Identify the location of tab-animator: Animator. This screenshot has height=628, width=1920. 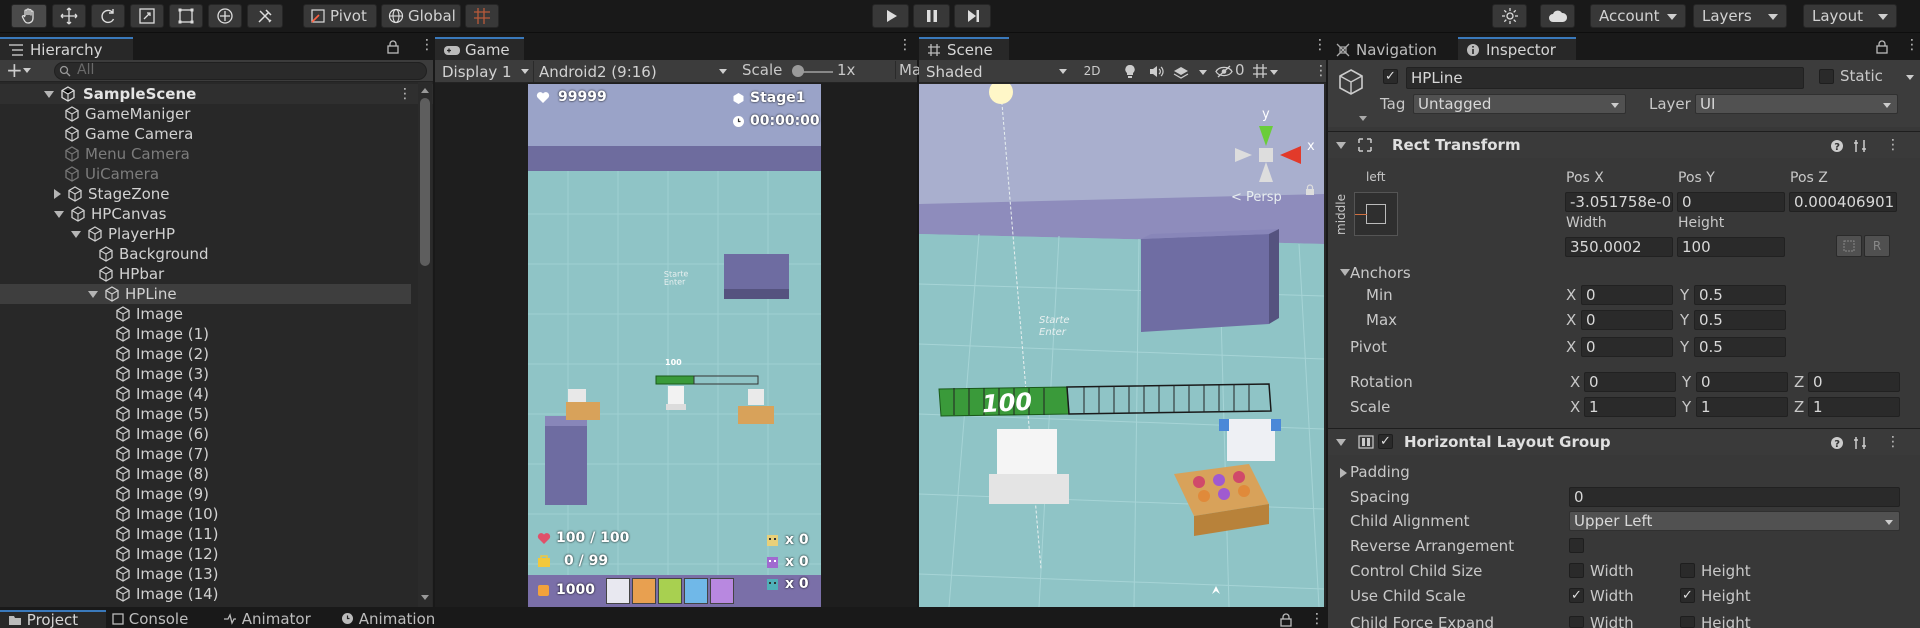
(273, 619).